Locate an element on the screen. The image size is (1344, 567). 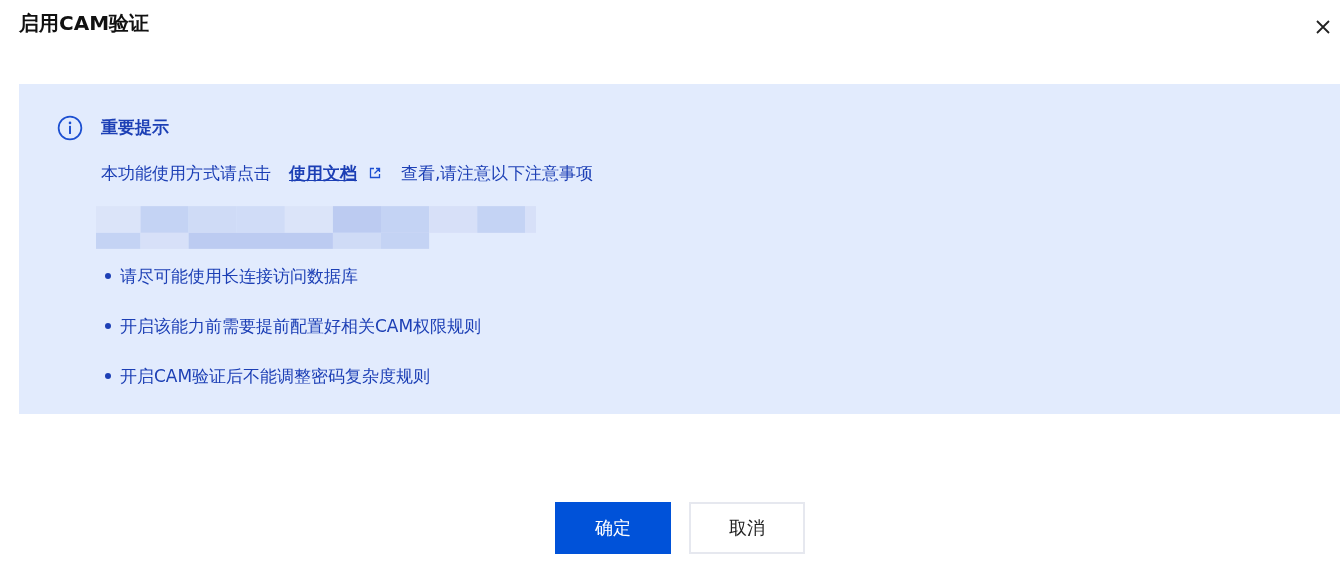
docs-link: 使用文档 is located at coordinates (323, 173).